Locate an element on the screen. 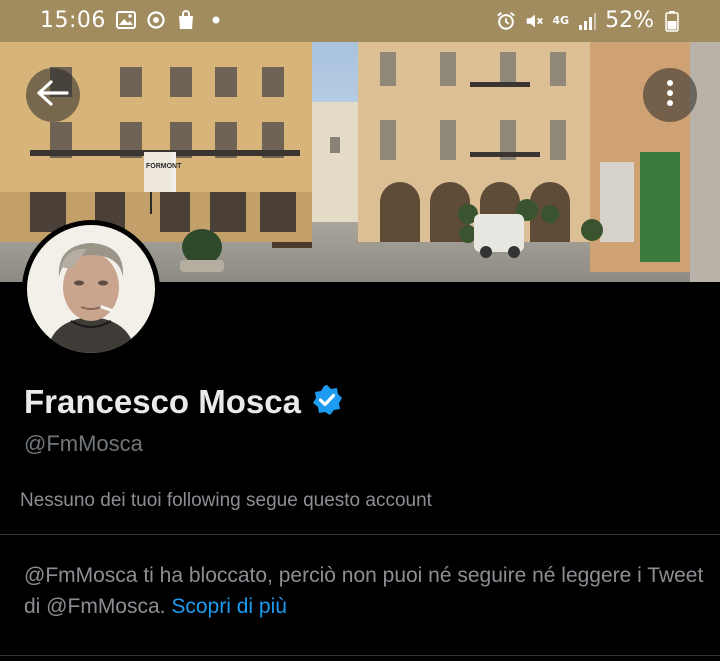 The width and height of the screenshot is (720, 661). network-icon: 4G is located at coordinates (560, 21).